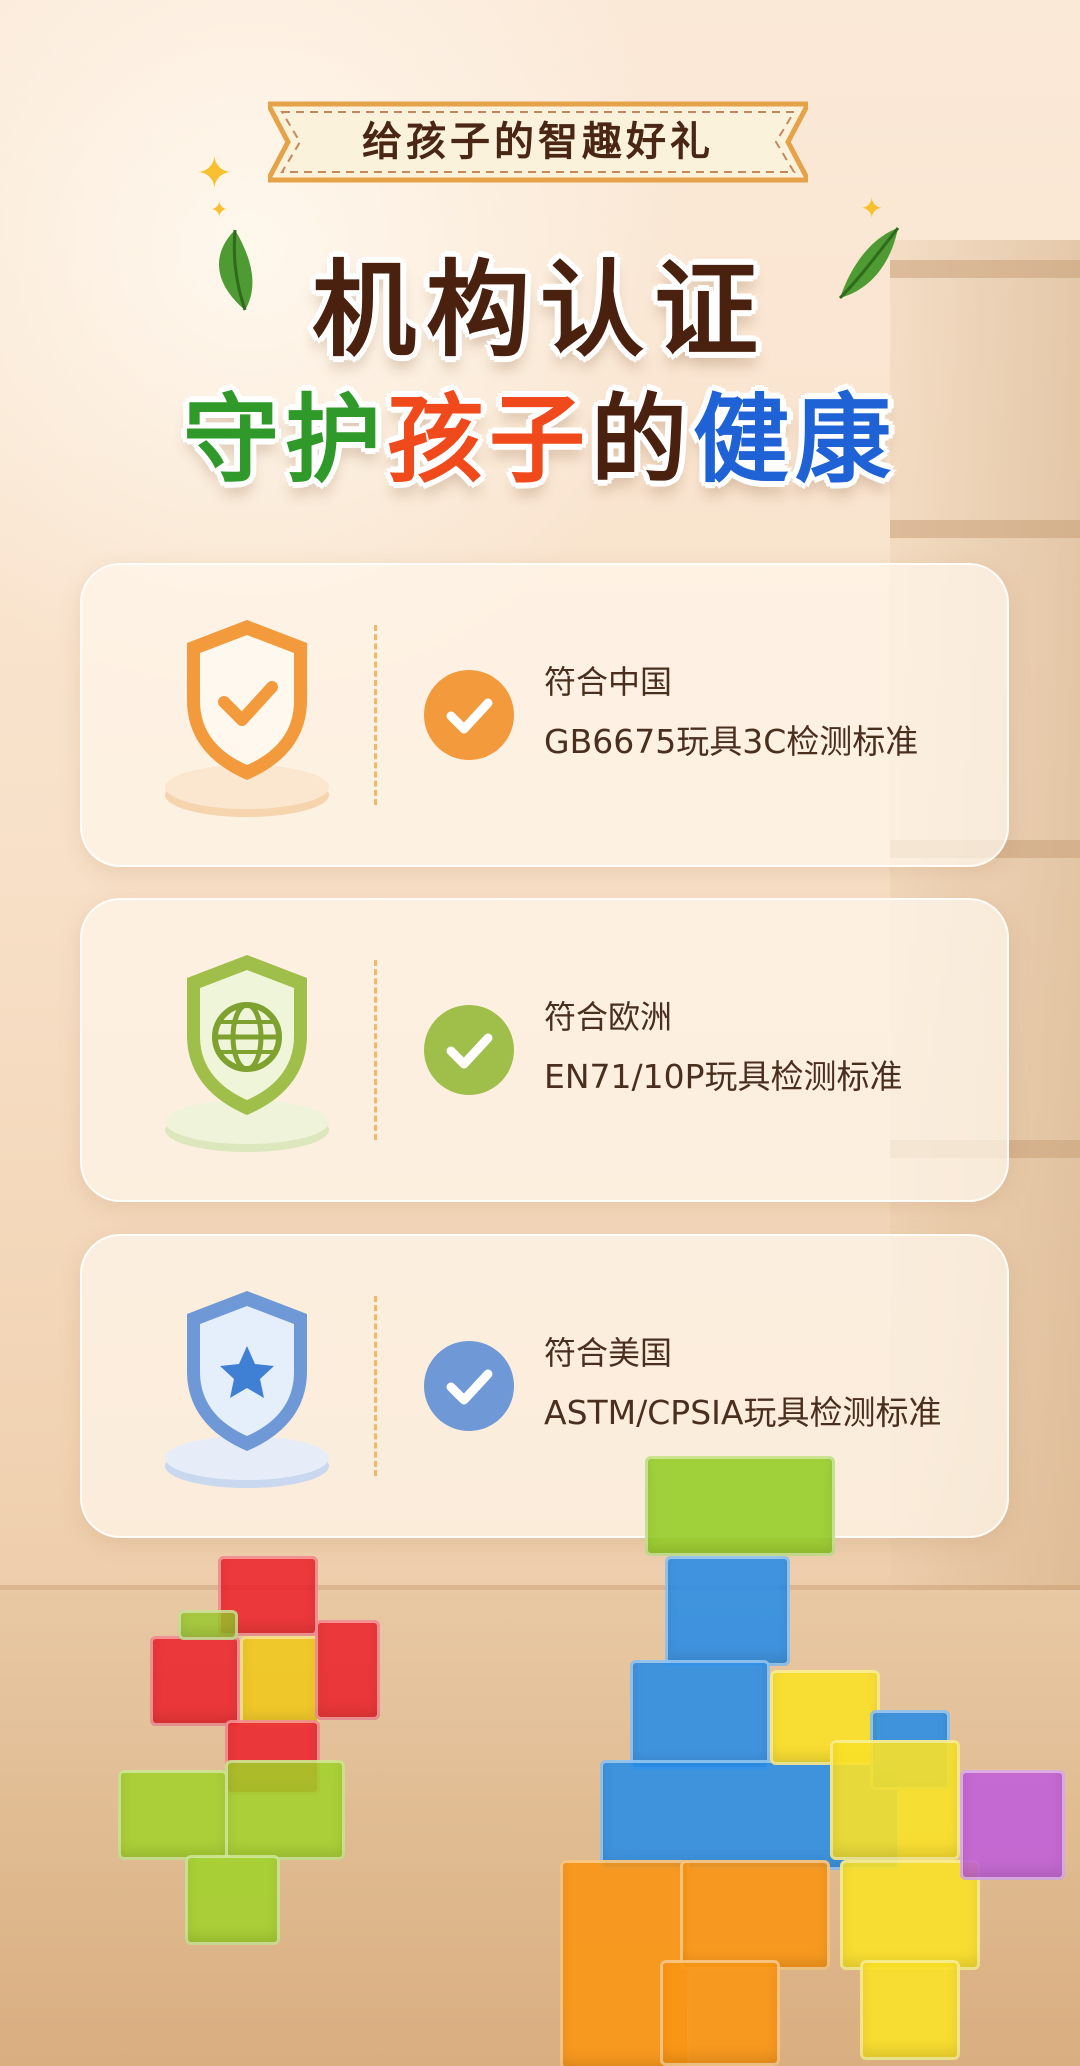 Image resolution: width=1080 pixels, height=2066 pixels. I want to click on headline-line1: 机构认证, so click(539, 310).